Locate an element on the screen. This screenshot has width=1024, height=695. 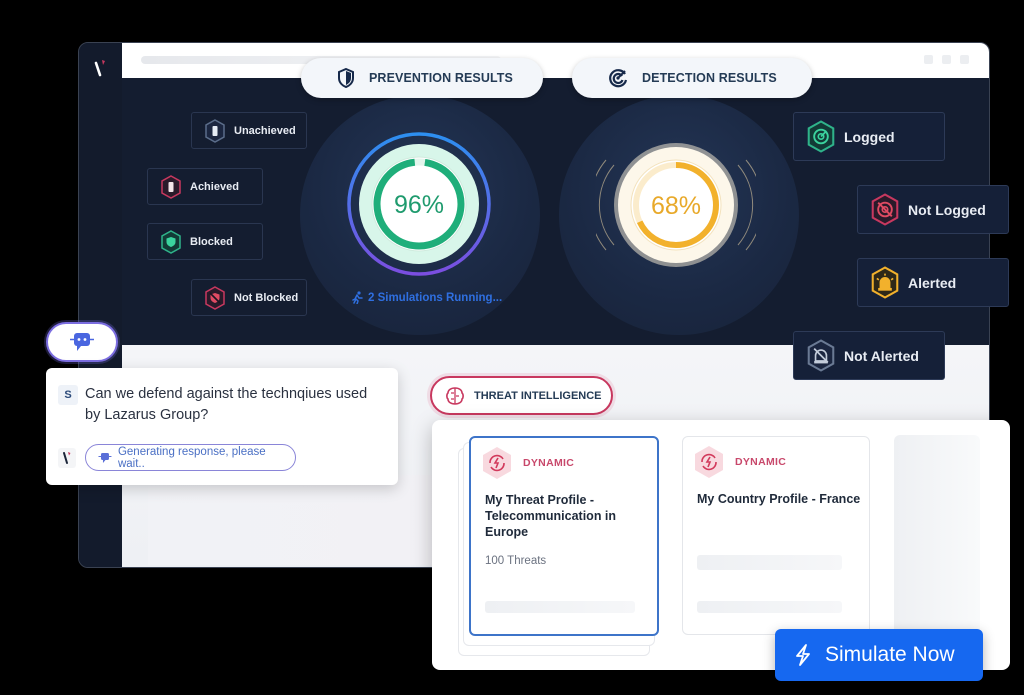
status-logged: Logged is located at coordinates (869, 136).